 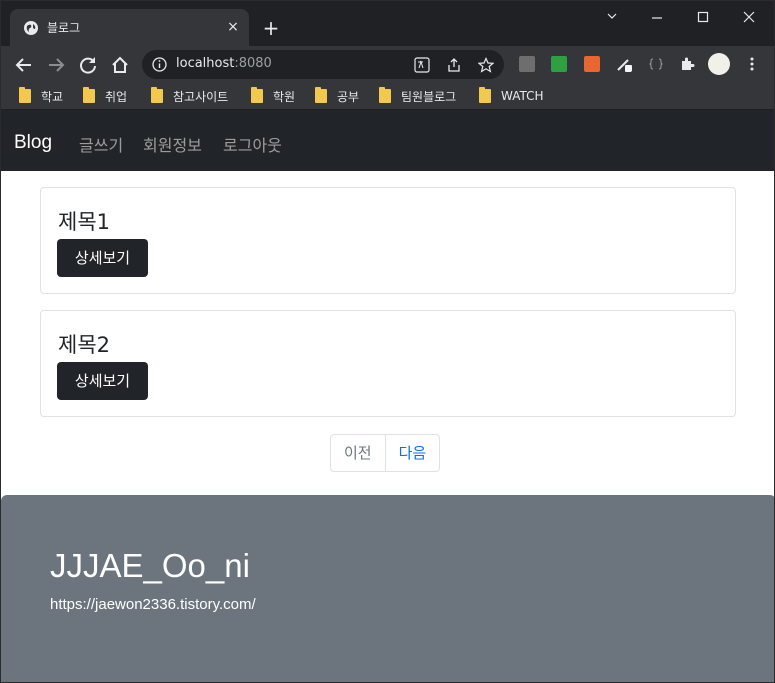 I want to click on bookmark-folder: 공부, so click(x=337, y=95).